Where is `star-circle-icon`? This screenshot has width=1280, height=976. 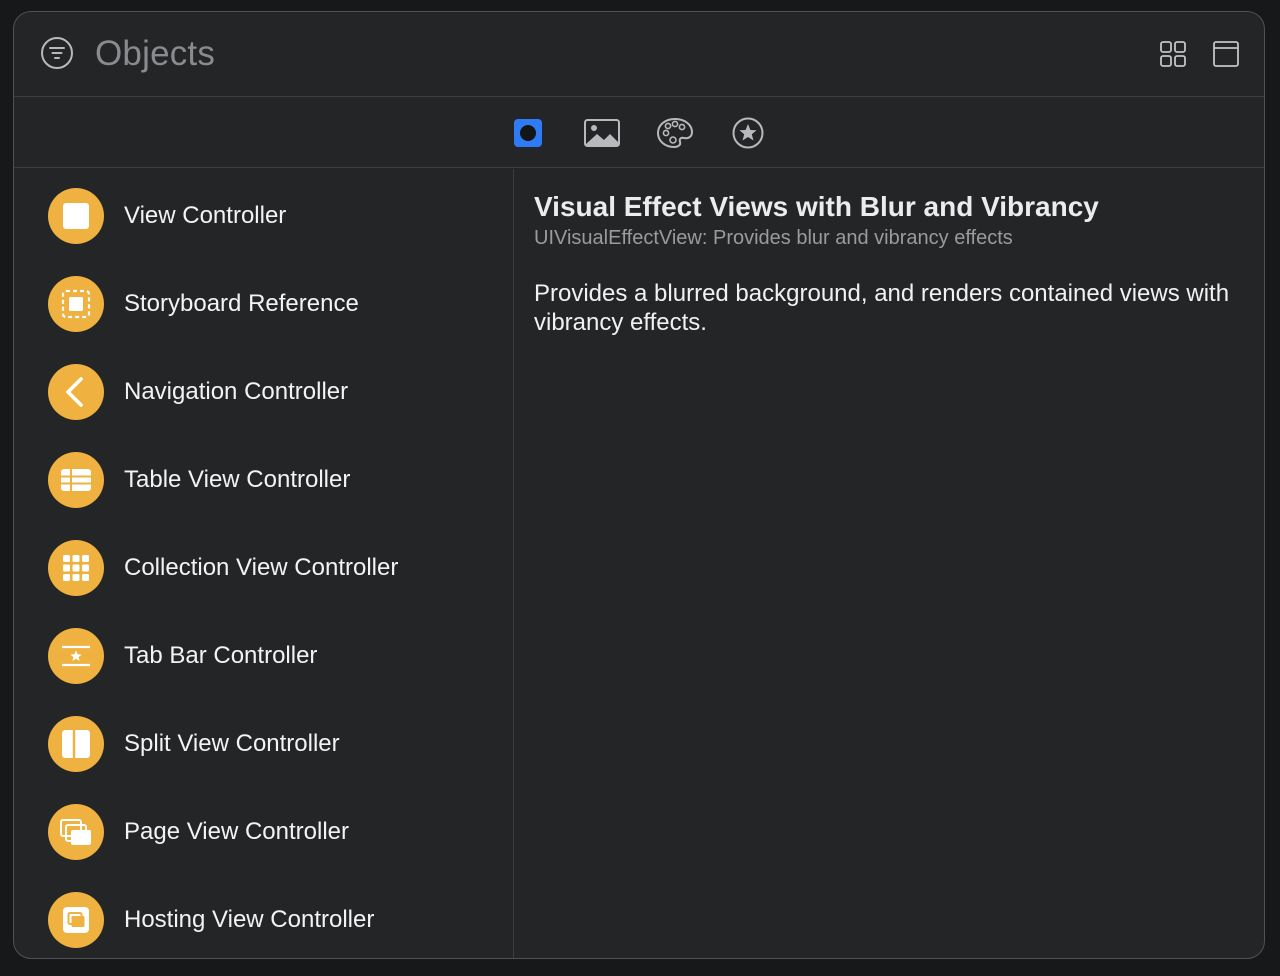
star-circle-icon is located at coordinates (748, 133).